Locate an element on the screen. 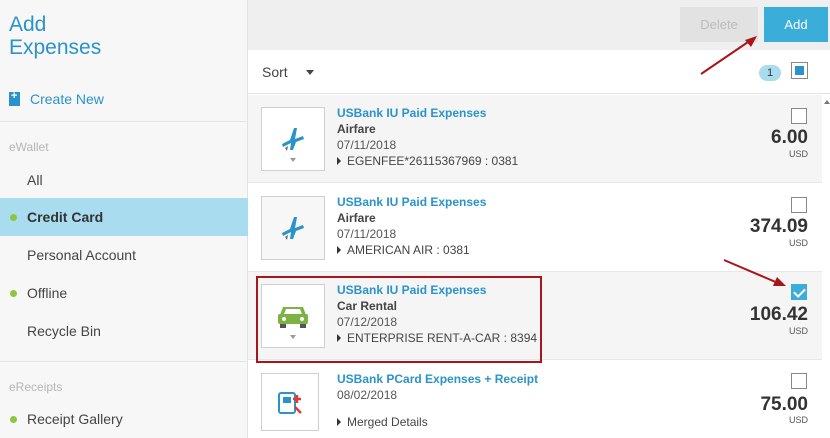  expense-amount: 106.42 is located at coordinates (778, 314).